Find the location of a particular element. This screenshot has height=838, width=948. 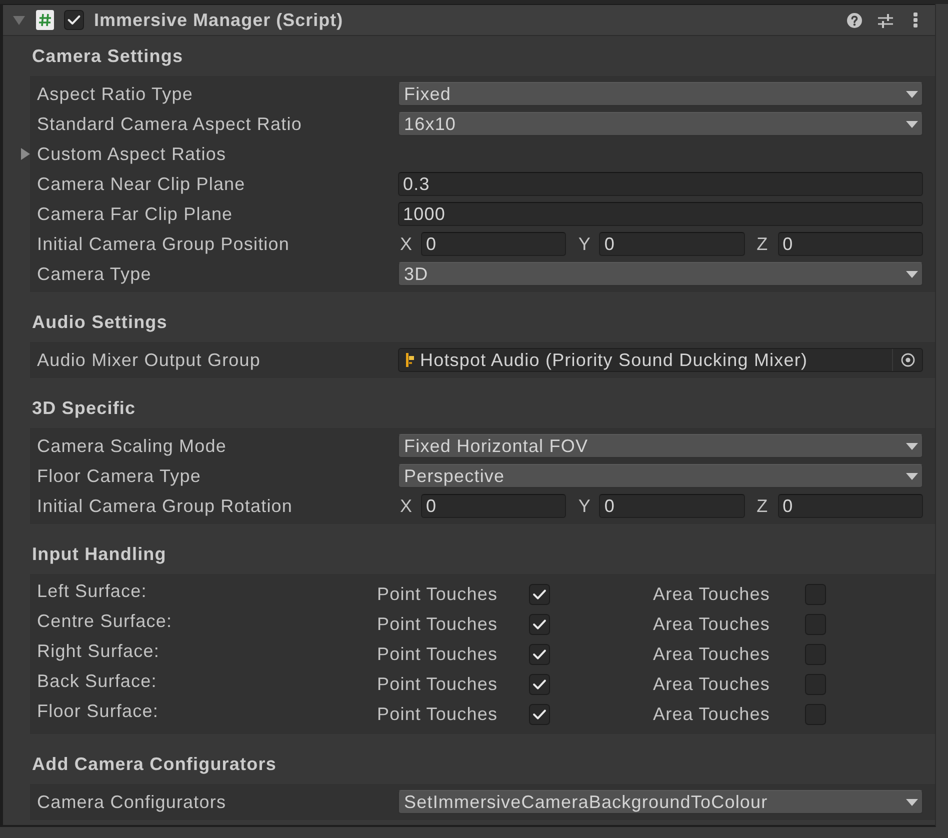

field-label: Aspect Ratio Type is located at coordinates (115, 94).